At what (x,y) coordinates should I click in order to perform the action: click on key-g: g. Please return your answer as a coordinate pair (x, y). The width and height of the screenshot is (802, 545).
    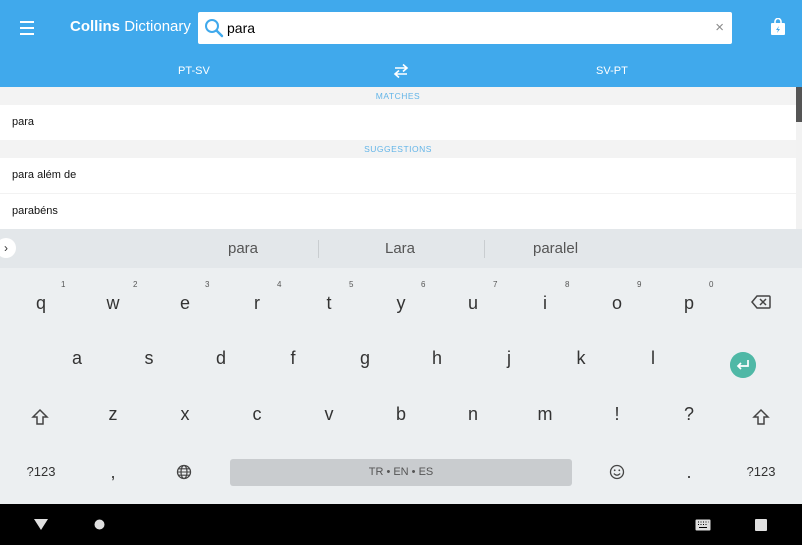
    Looking at the image, I should click on (365, 360).